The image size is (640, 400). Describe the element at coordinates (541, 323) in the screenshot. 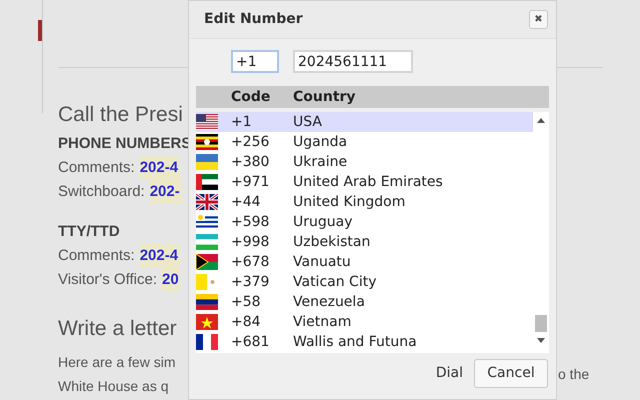

I see `scroll-thumb` at that location.